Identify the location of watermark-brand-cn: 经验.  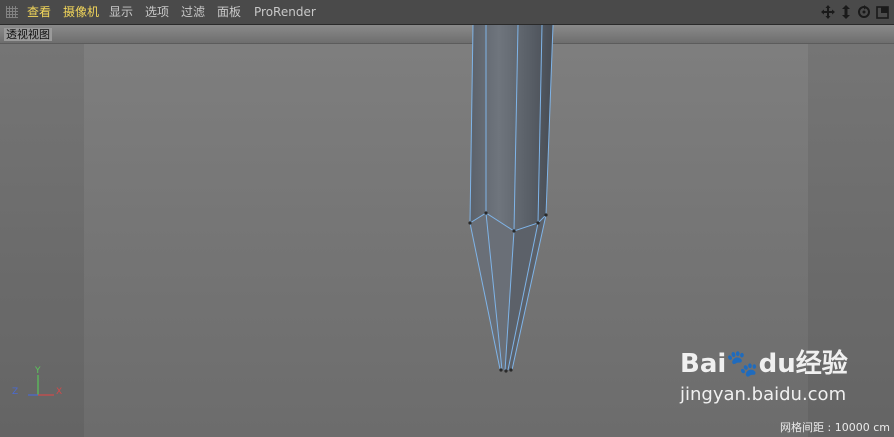
(821, 364).